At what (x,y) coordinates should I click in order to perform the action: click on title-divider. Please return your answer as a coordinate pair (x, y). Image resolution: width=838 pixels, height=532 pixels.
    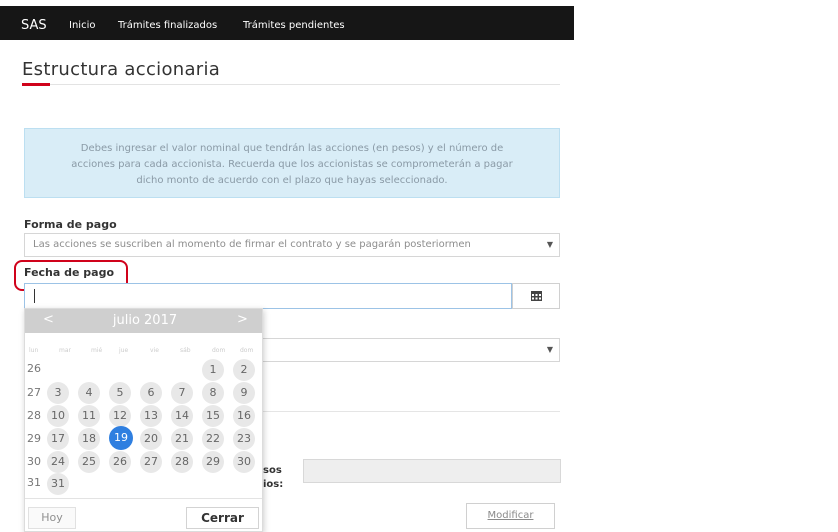
    Looking at the image, I should click on (291, 84).